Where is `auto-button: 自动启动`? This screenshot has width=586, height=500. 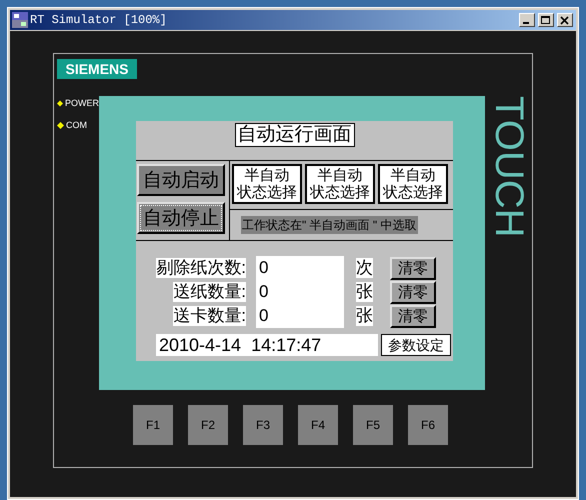 auto-button: 自动启动 is located at coordinates (181, 180).